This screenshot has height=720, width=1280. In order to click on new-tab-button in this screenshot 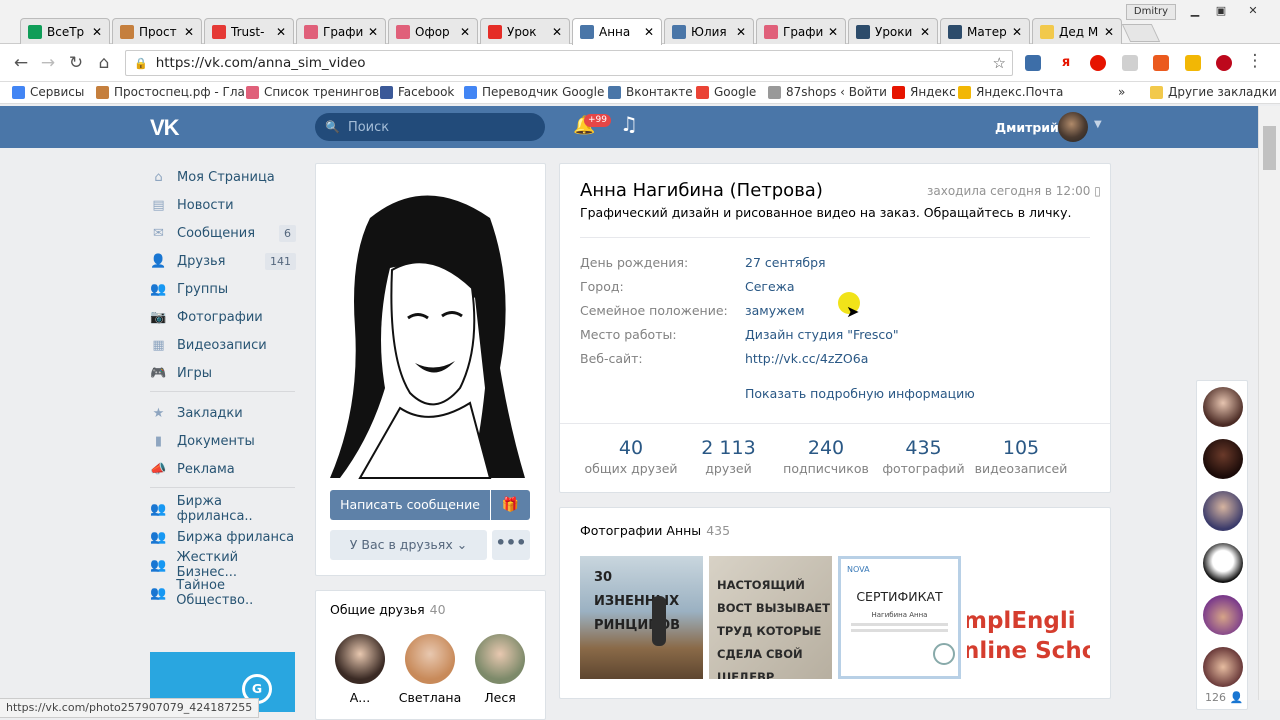, I will do `click(1141, 33)`.